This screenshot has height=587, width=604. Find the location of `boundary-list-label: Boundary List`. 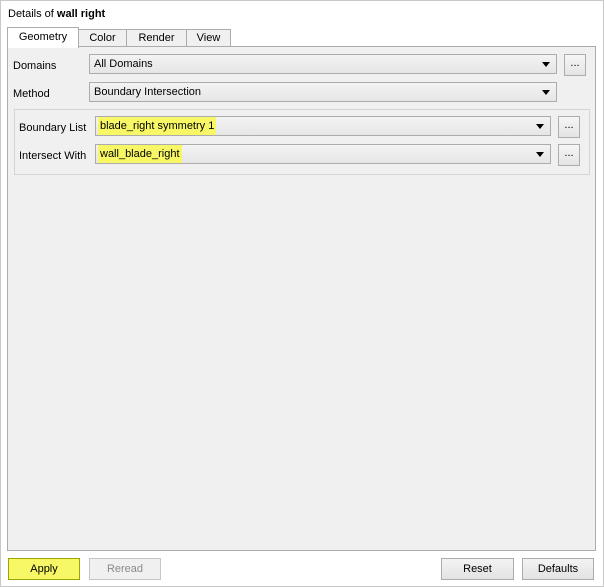

boundary-list-label: Boundary List is located at coordinates (53, 128).